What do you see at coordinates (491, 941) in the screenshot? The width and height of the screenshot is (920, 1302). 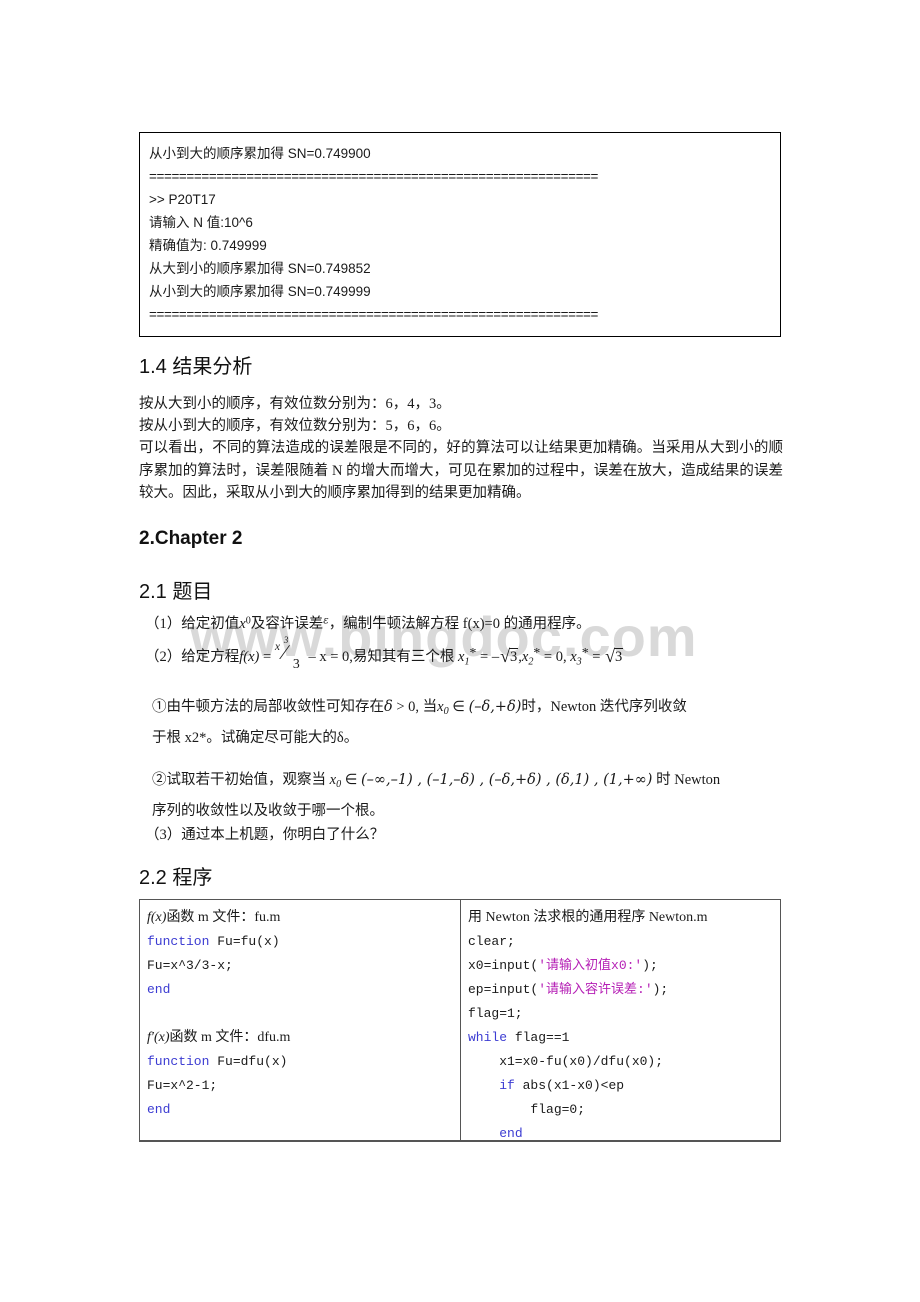 I see `code-text: clear;` at bounding box center [491, 941].